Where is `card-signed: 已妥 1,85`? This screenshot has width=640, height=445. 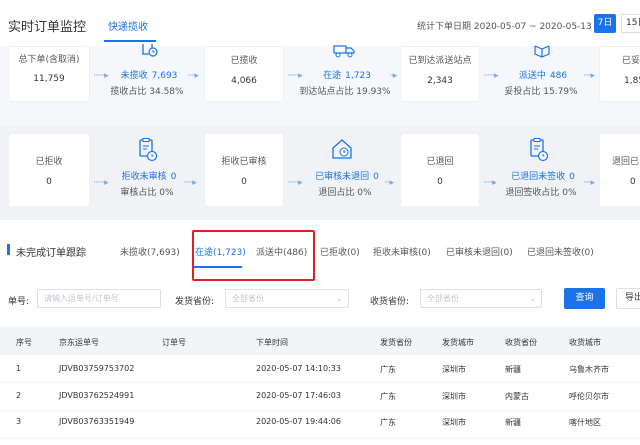
card-signed: 已妥 1,85 is located at coordinates (619, 74).